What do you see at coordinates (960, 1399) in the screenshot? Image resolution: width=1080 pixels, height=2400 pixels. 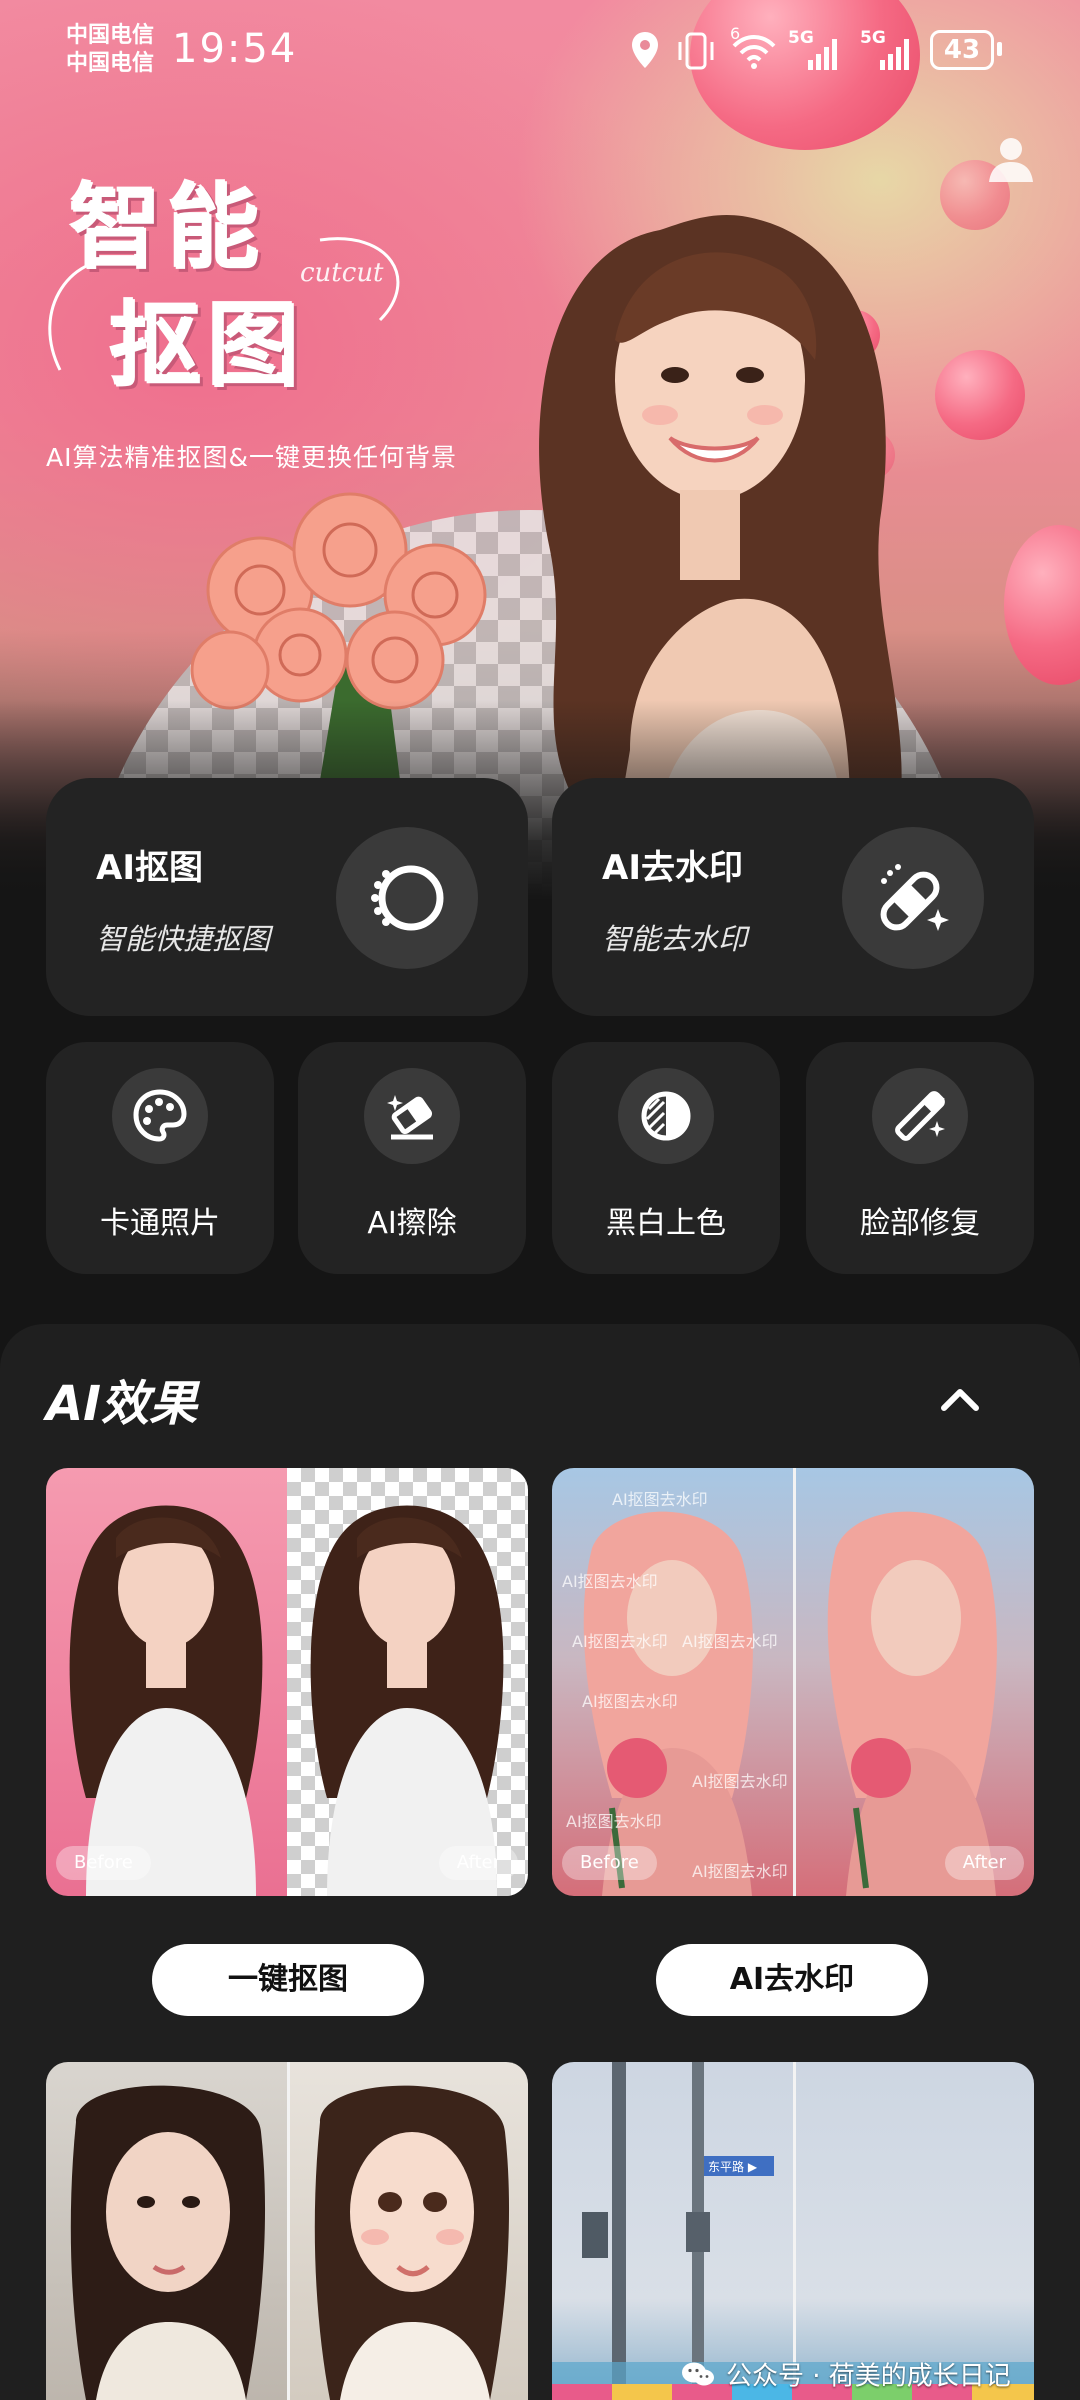 I see `chevron-up-icon` at bounding box center [960, 1399].